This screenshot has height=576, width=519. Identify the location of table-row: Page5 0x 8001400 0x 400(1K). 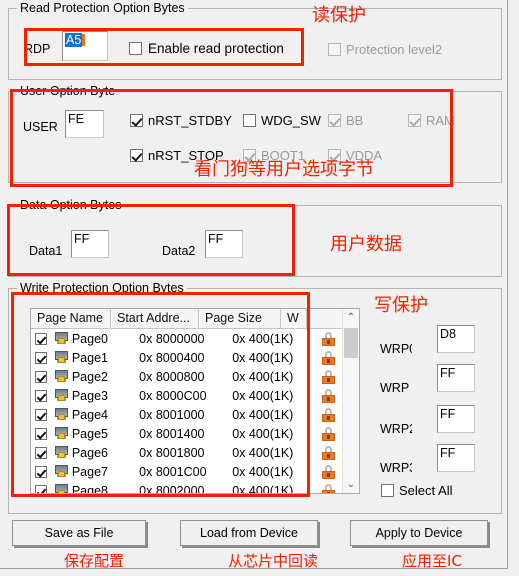
(187, 433).